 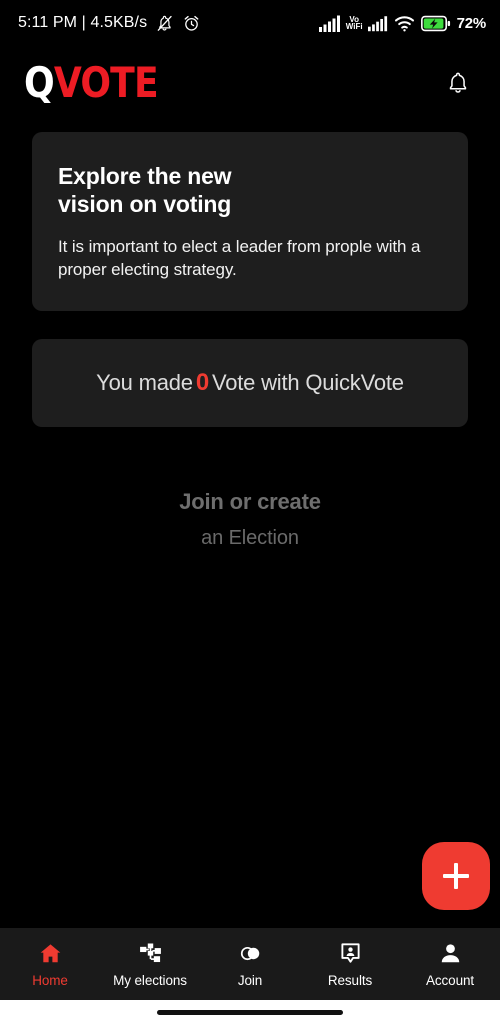 I want to click on gesture-pill, so click(x=250, y=1012).